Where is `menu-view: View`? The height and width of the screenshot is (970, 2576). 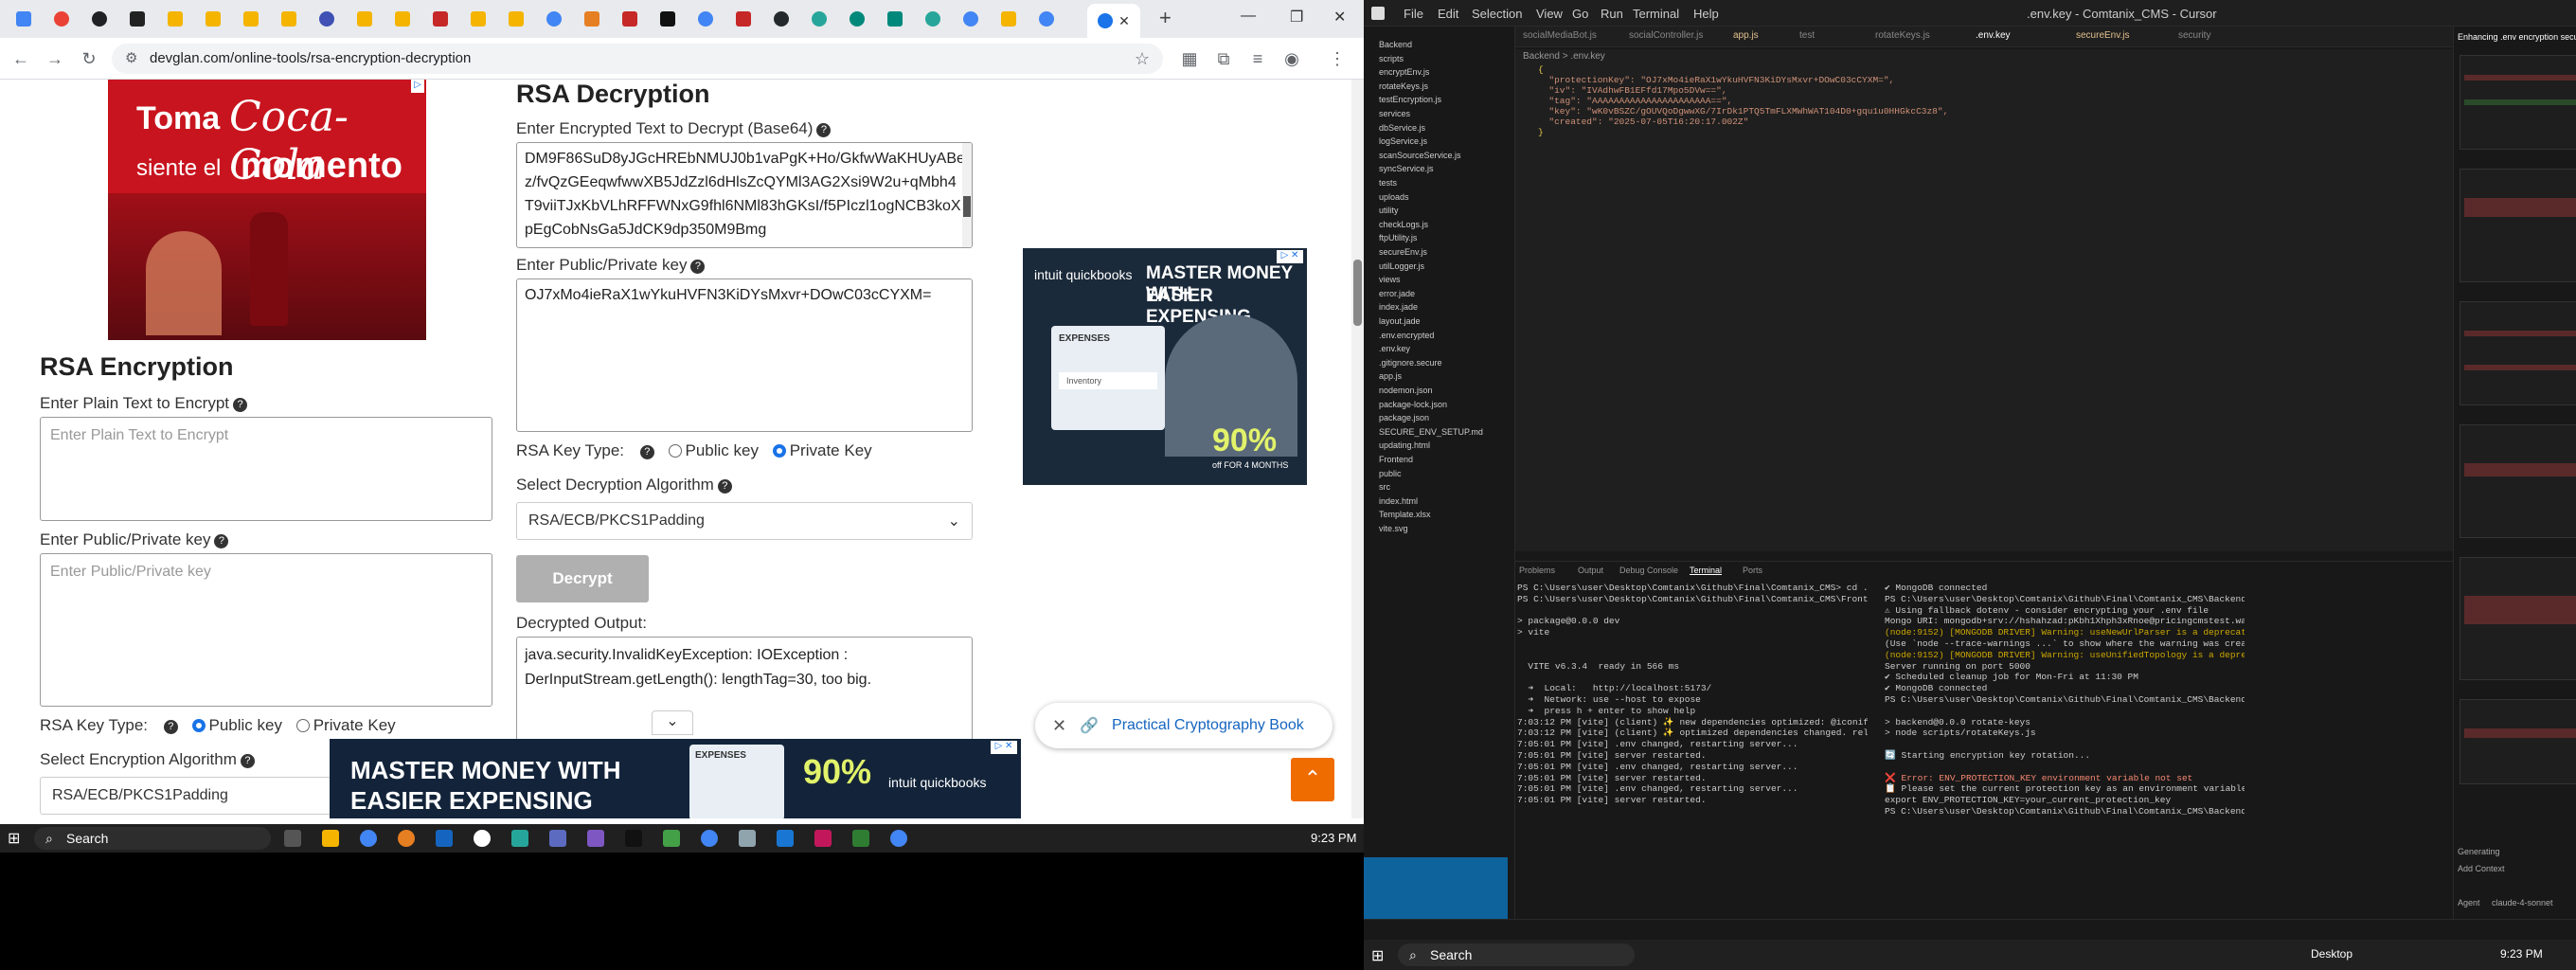
menu-view: View is located at coordinates (1549, 14).